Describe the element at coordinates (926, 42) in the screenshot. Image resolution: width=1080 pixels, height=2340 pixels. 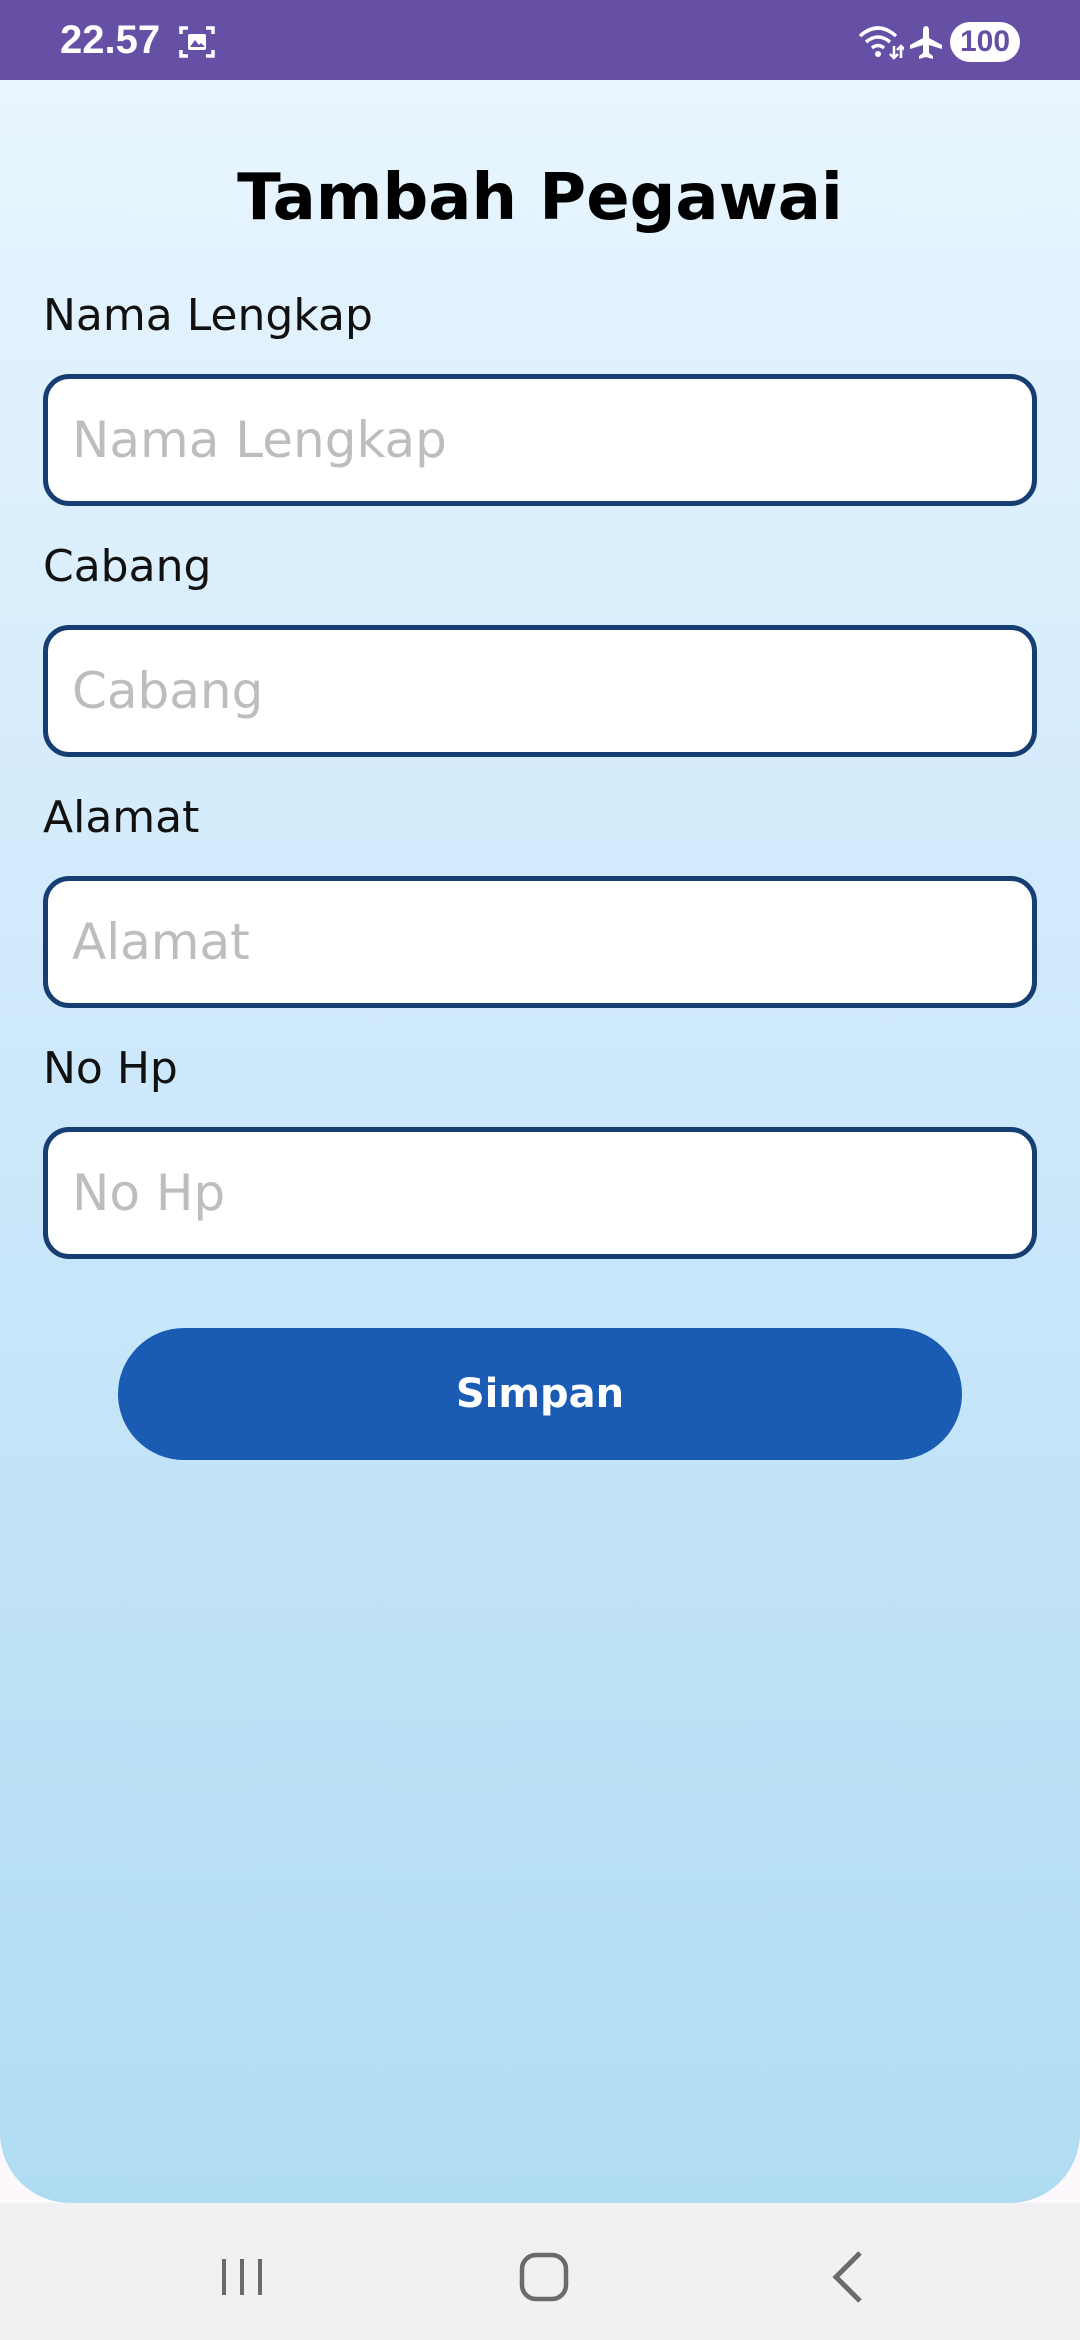
I see `airplane-mode-icon` at that location.